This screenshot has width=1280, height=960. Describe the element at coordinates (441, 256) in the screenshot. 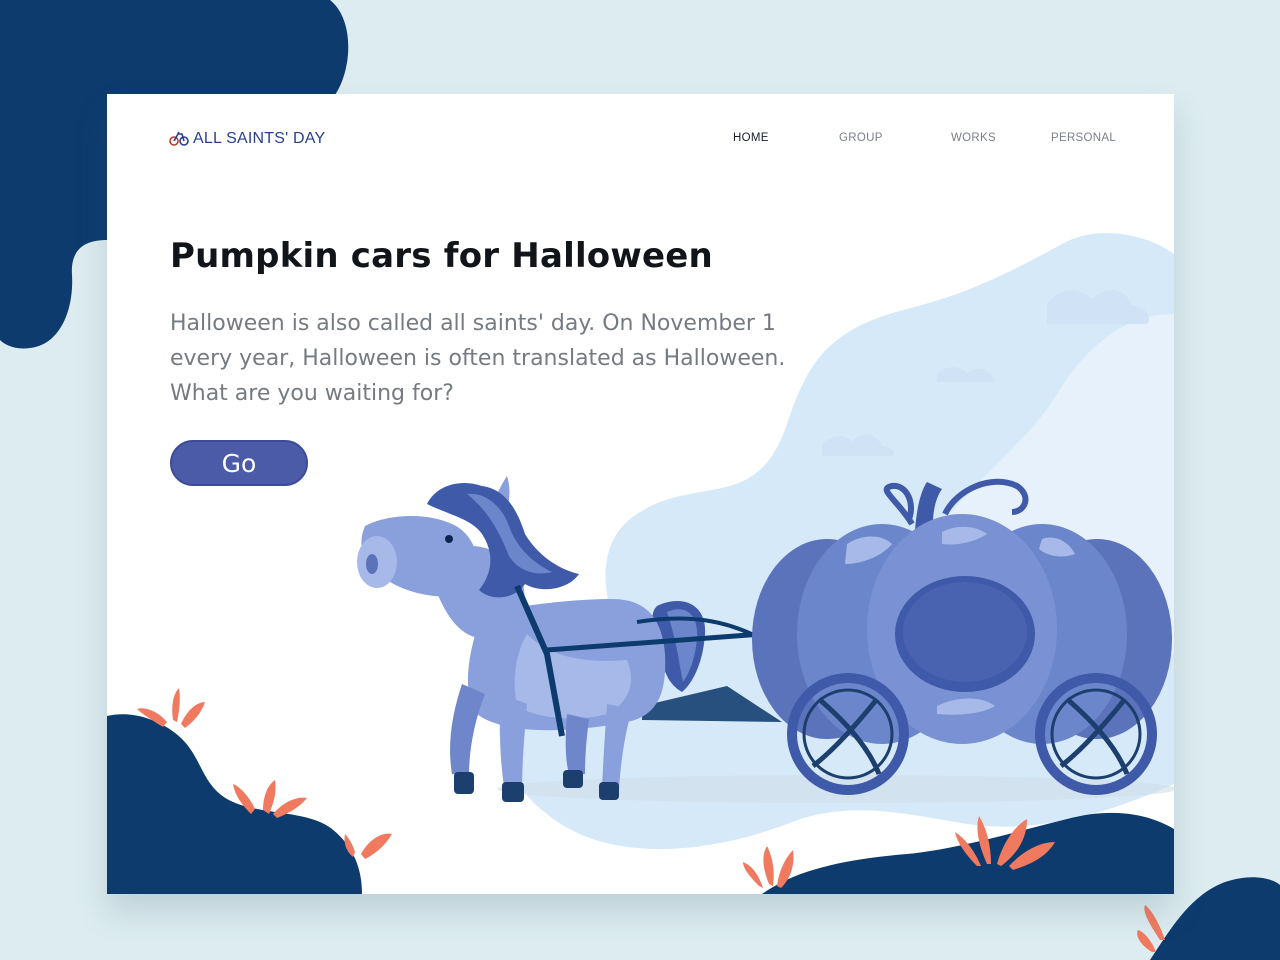

I see `page-title: Pumpkin cars for Halloween` at that location.